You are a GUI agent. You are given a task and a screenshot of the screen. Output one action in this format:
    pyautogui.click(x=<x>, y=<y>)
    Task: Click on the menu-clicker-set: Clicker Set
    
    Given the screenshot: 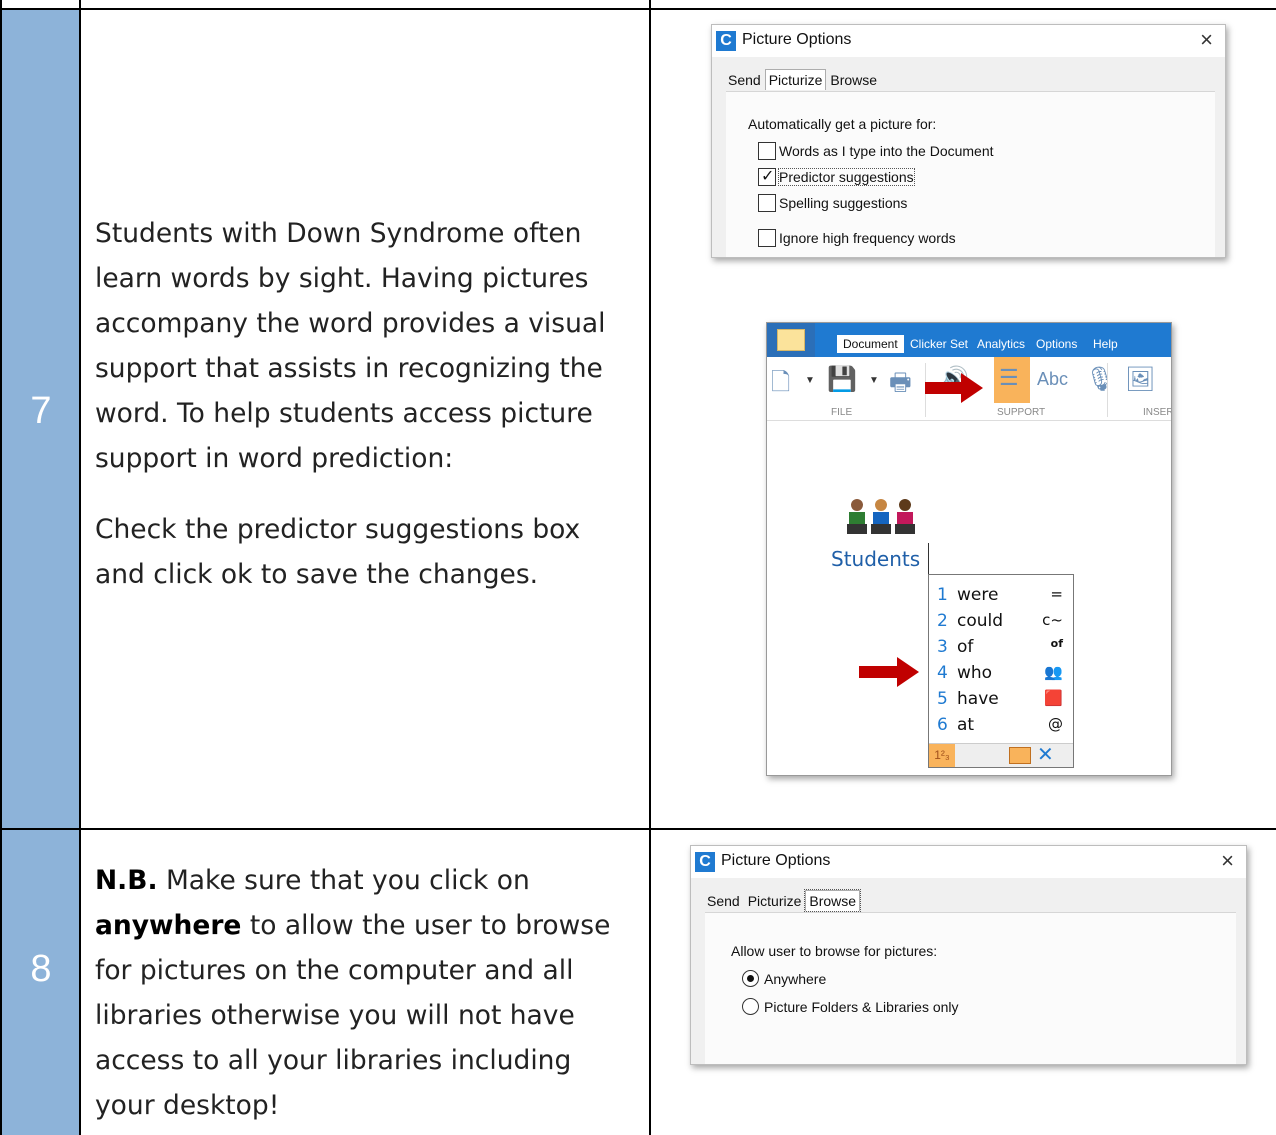 What is the action you would take?
    pyautogui.click(x=939, y=344)
    